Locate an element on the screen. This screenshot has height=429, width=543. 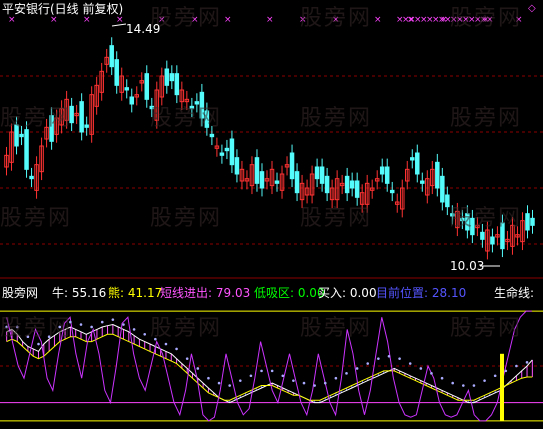
indicator-life-line: 生命线: is located at coordinates (514, 293).